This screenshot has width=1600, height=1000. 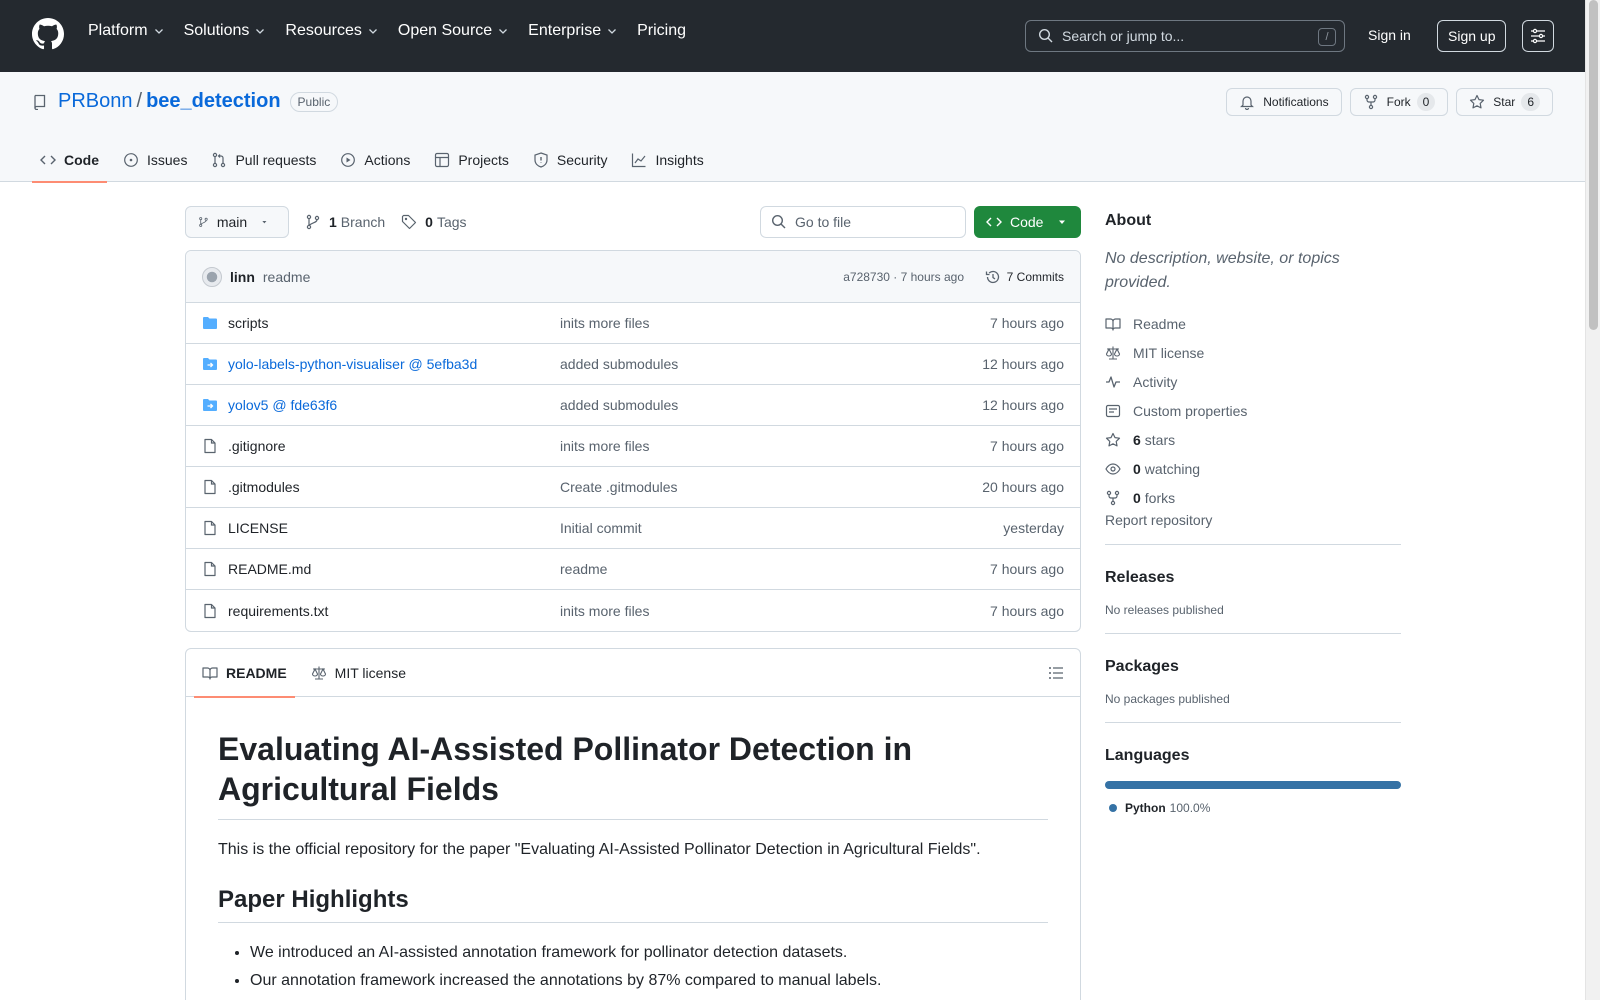 I want to click on commits-link: 7 Commits, so click(x=1024, y=277).